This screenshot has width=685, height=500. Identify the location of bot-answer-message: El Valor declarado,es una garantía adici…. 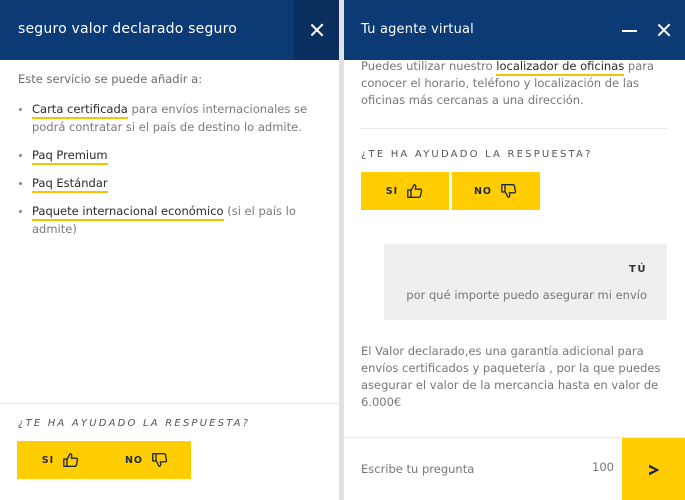
(511, 376).